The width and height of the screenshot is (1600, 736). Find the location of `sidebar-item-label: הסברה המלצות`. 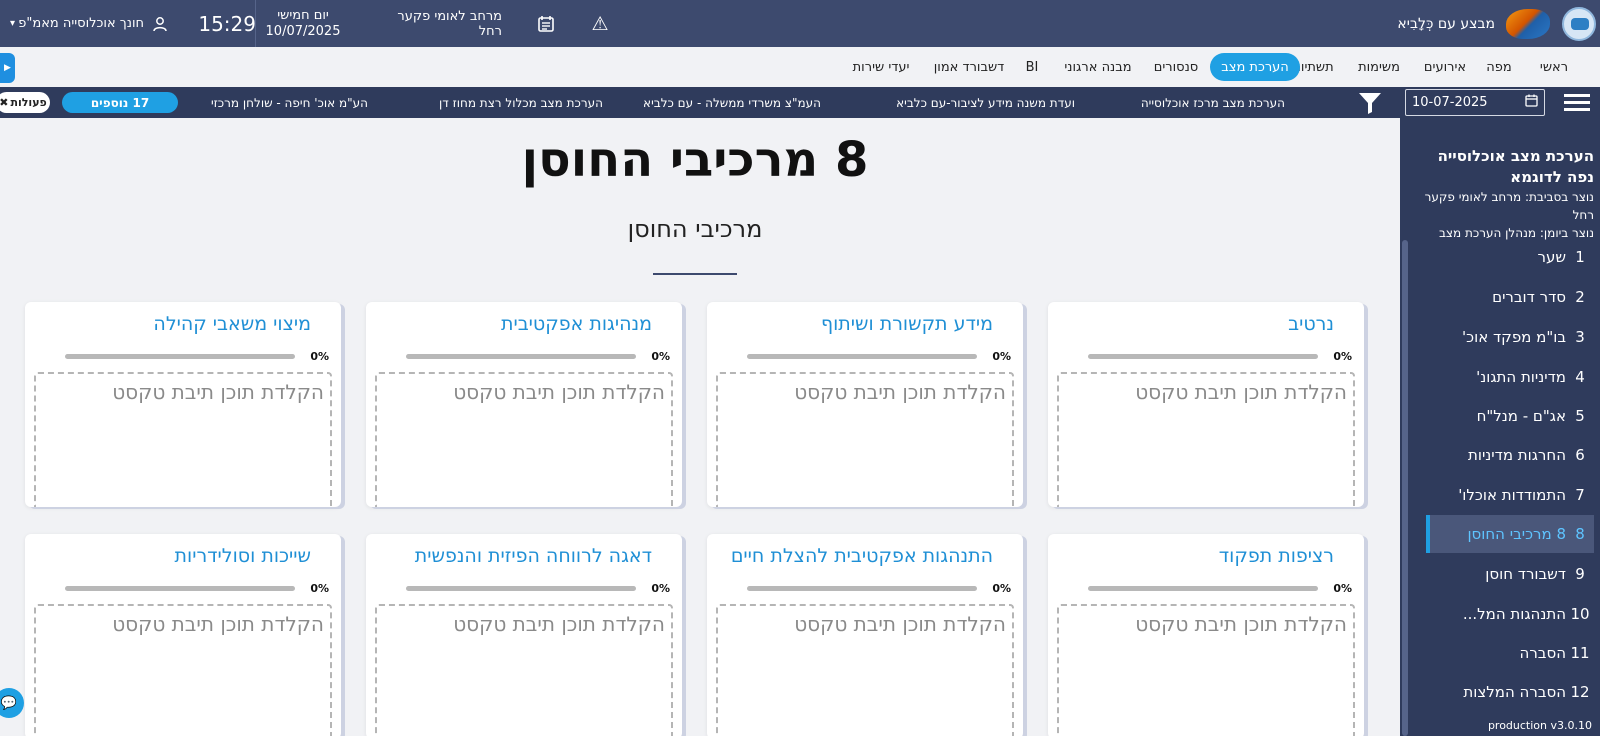

sidebar-item-label: הסברה המלצות is located at coordinates (1514, 692).